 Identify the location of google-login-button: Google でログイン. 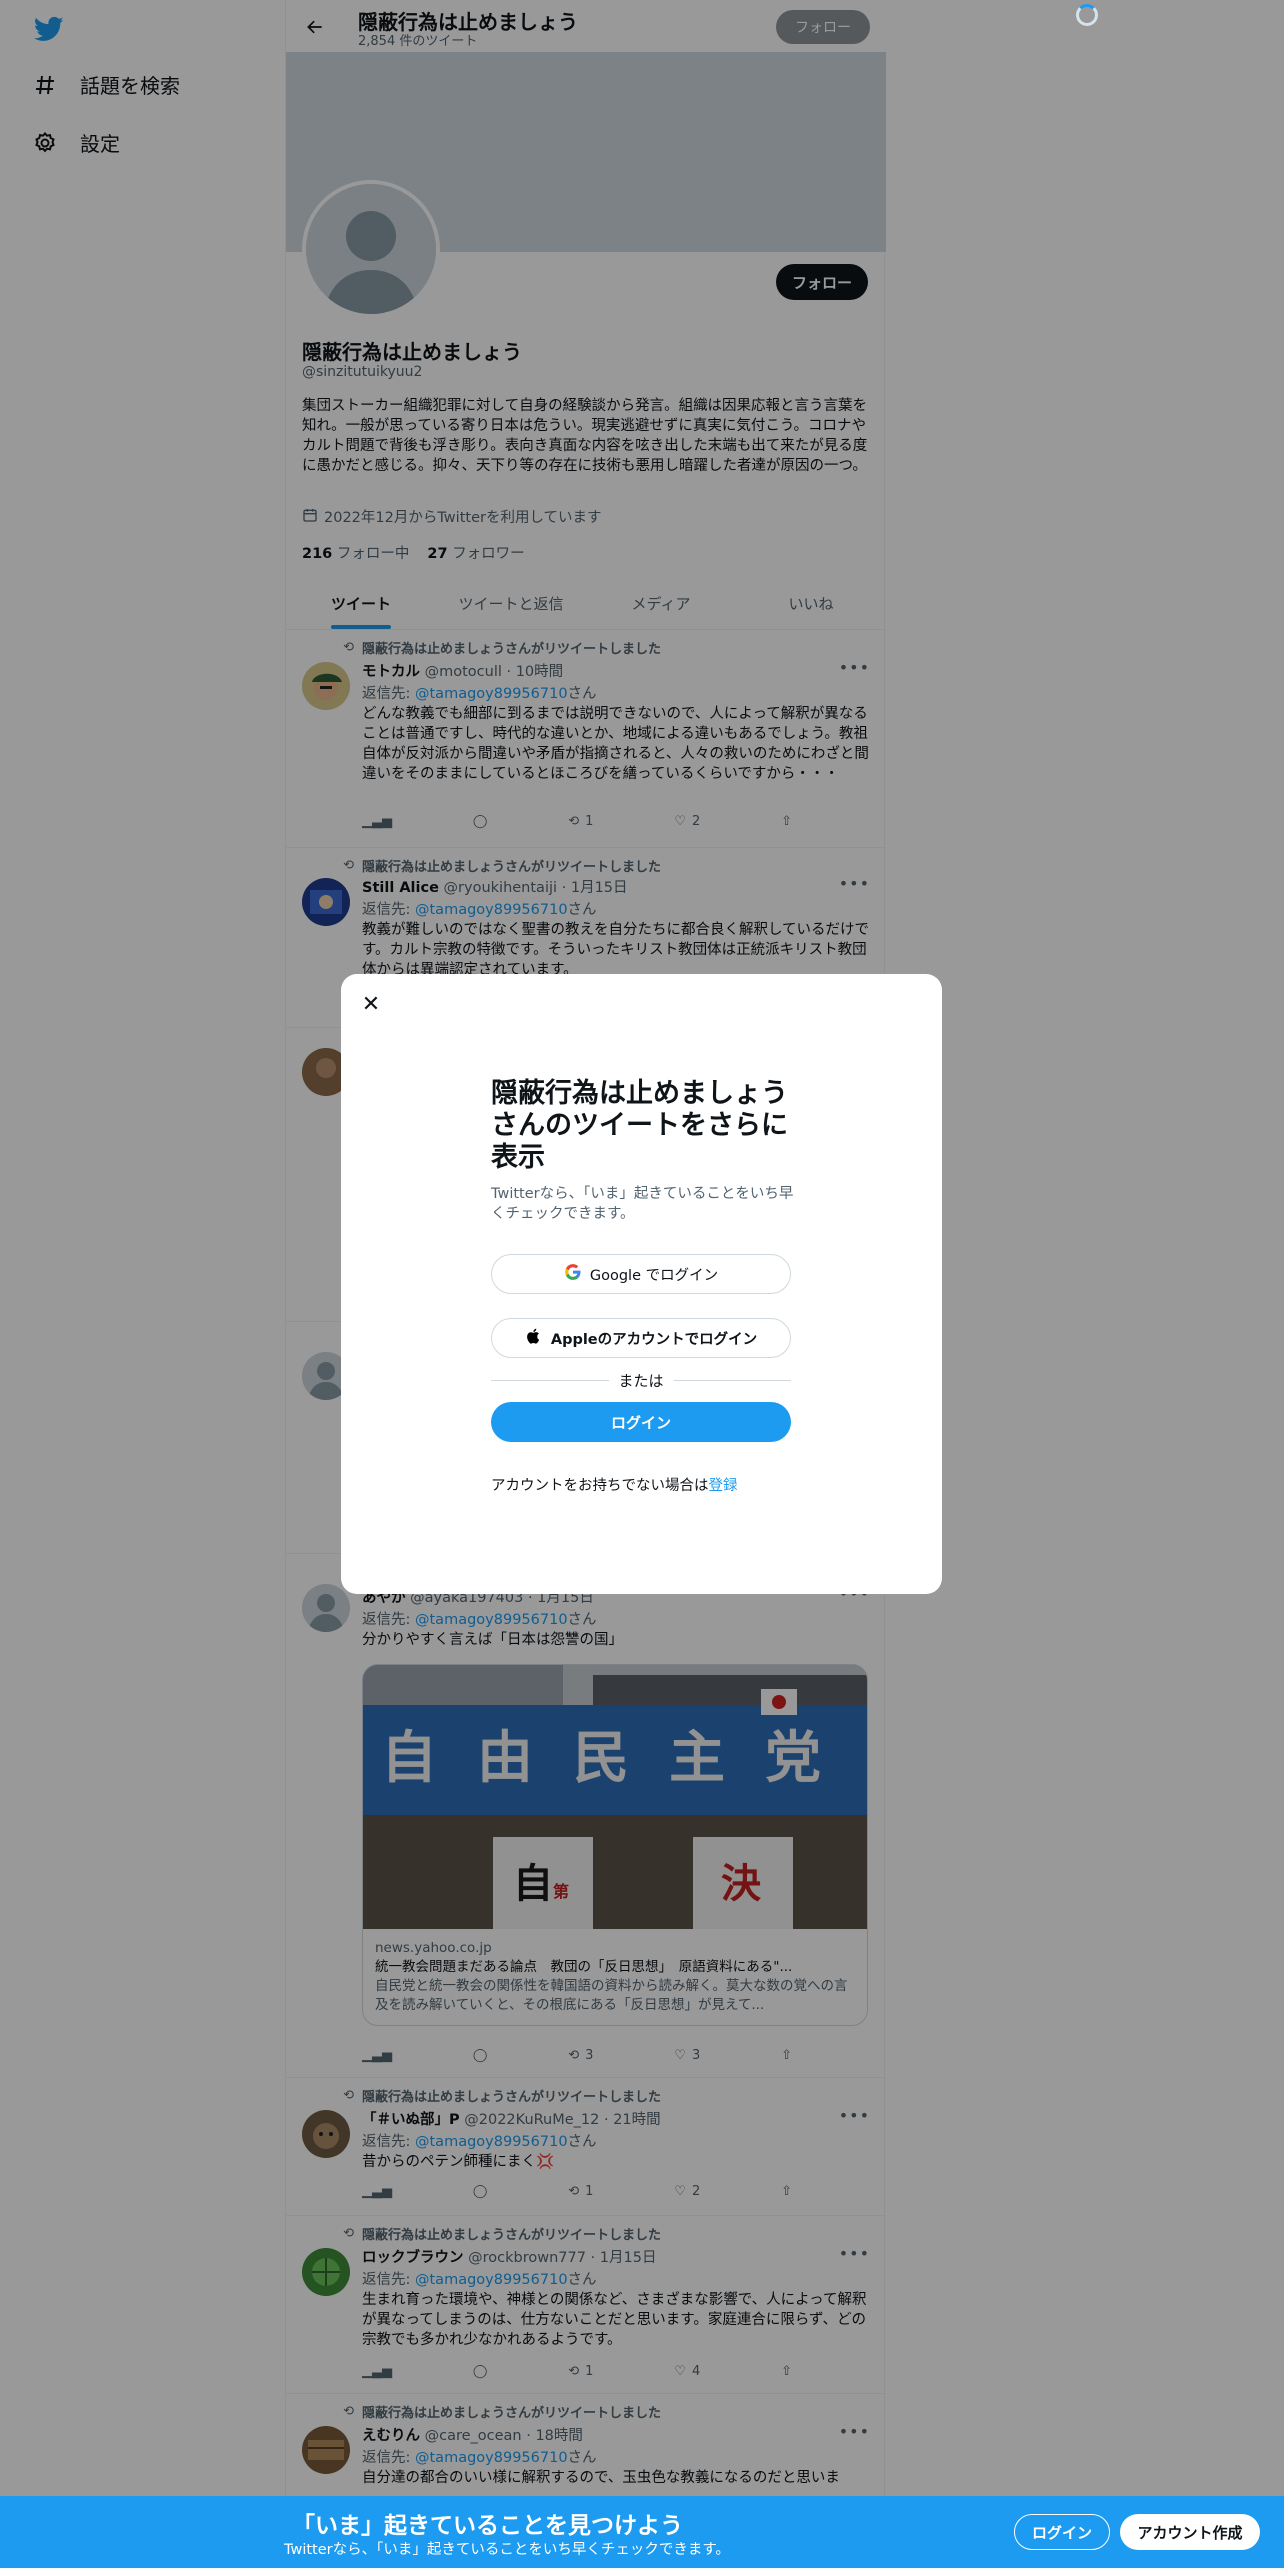
(641, 1274).